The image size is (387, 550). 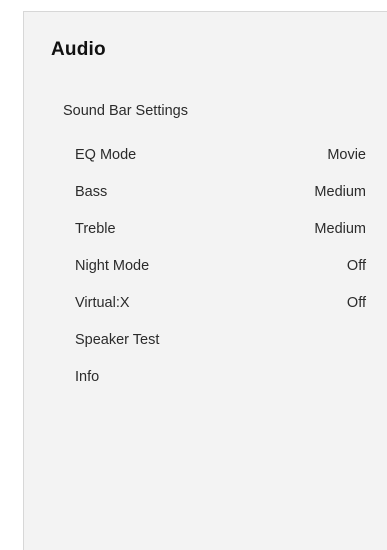 What do you see at coordinates (78, 49) in the screenshot?
I see `menu-title: Audio` at bounding box center [78, 49].